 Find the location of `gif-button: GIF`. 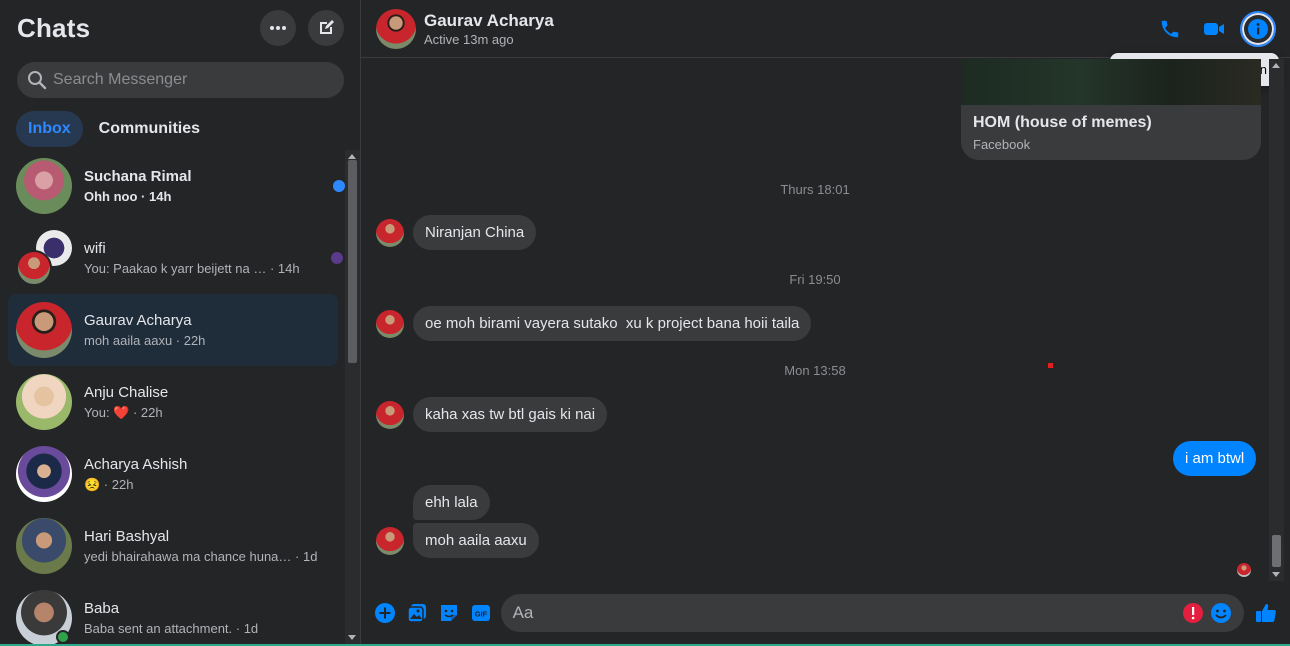

gif-button: GIF is located at coordinates (481, 613).